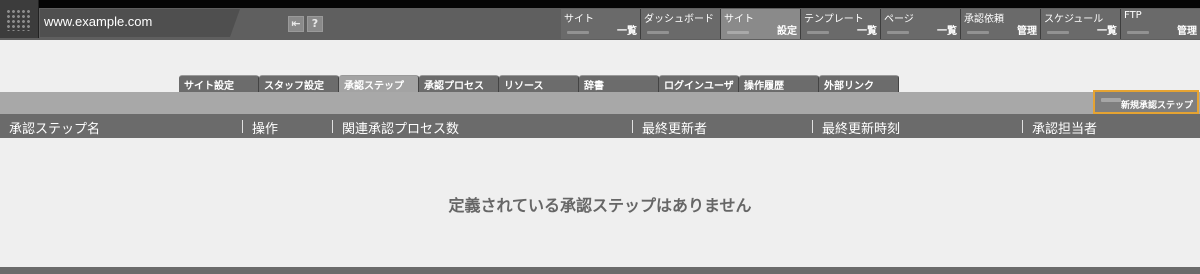  I want to click on menu-site-settings: サイト 設定, so click(761, 24).